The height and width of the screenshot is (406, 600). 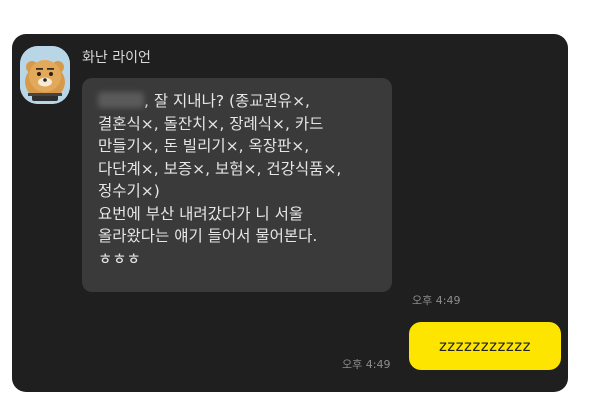 What do you see at coordinates (116, 58) in the screenshot?
I see `sender-name: 화난 라이언` at bounding box center [116, 58].